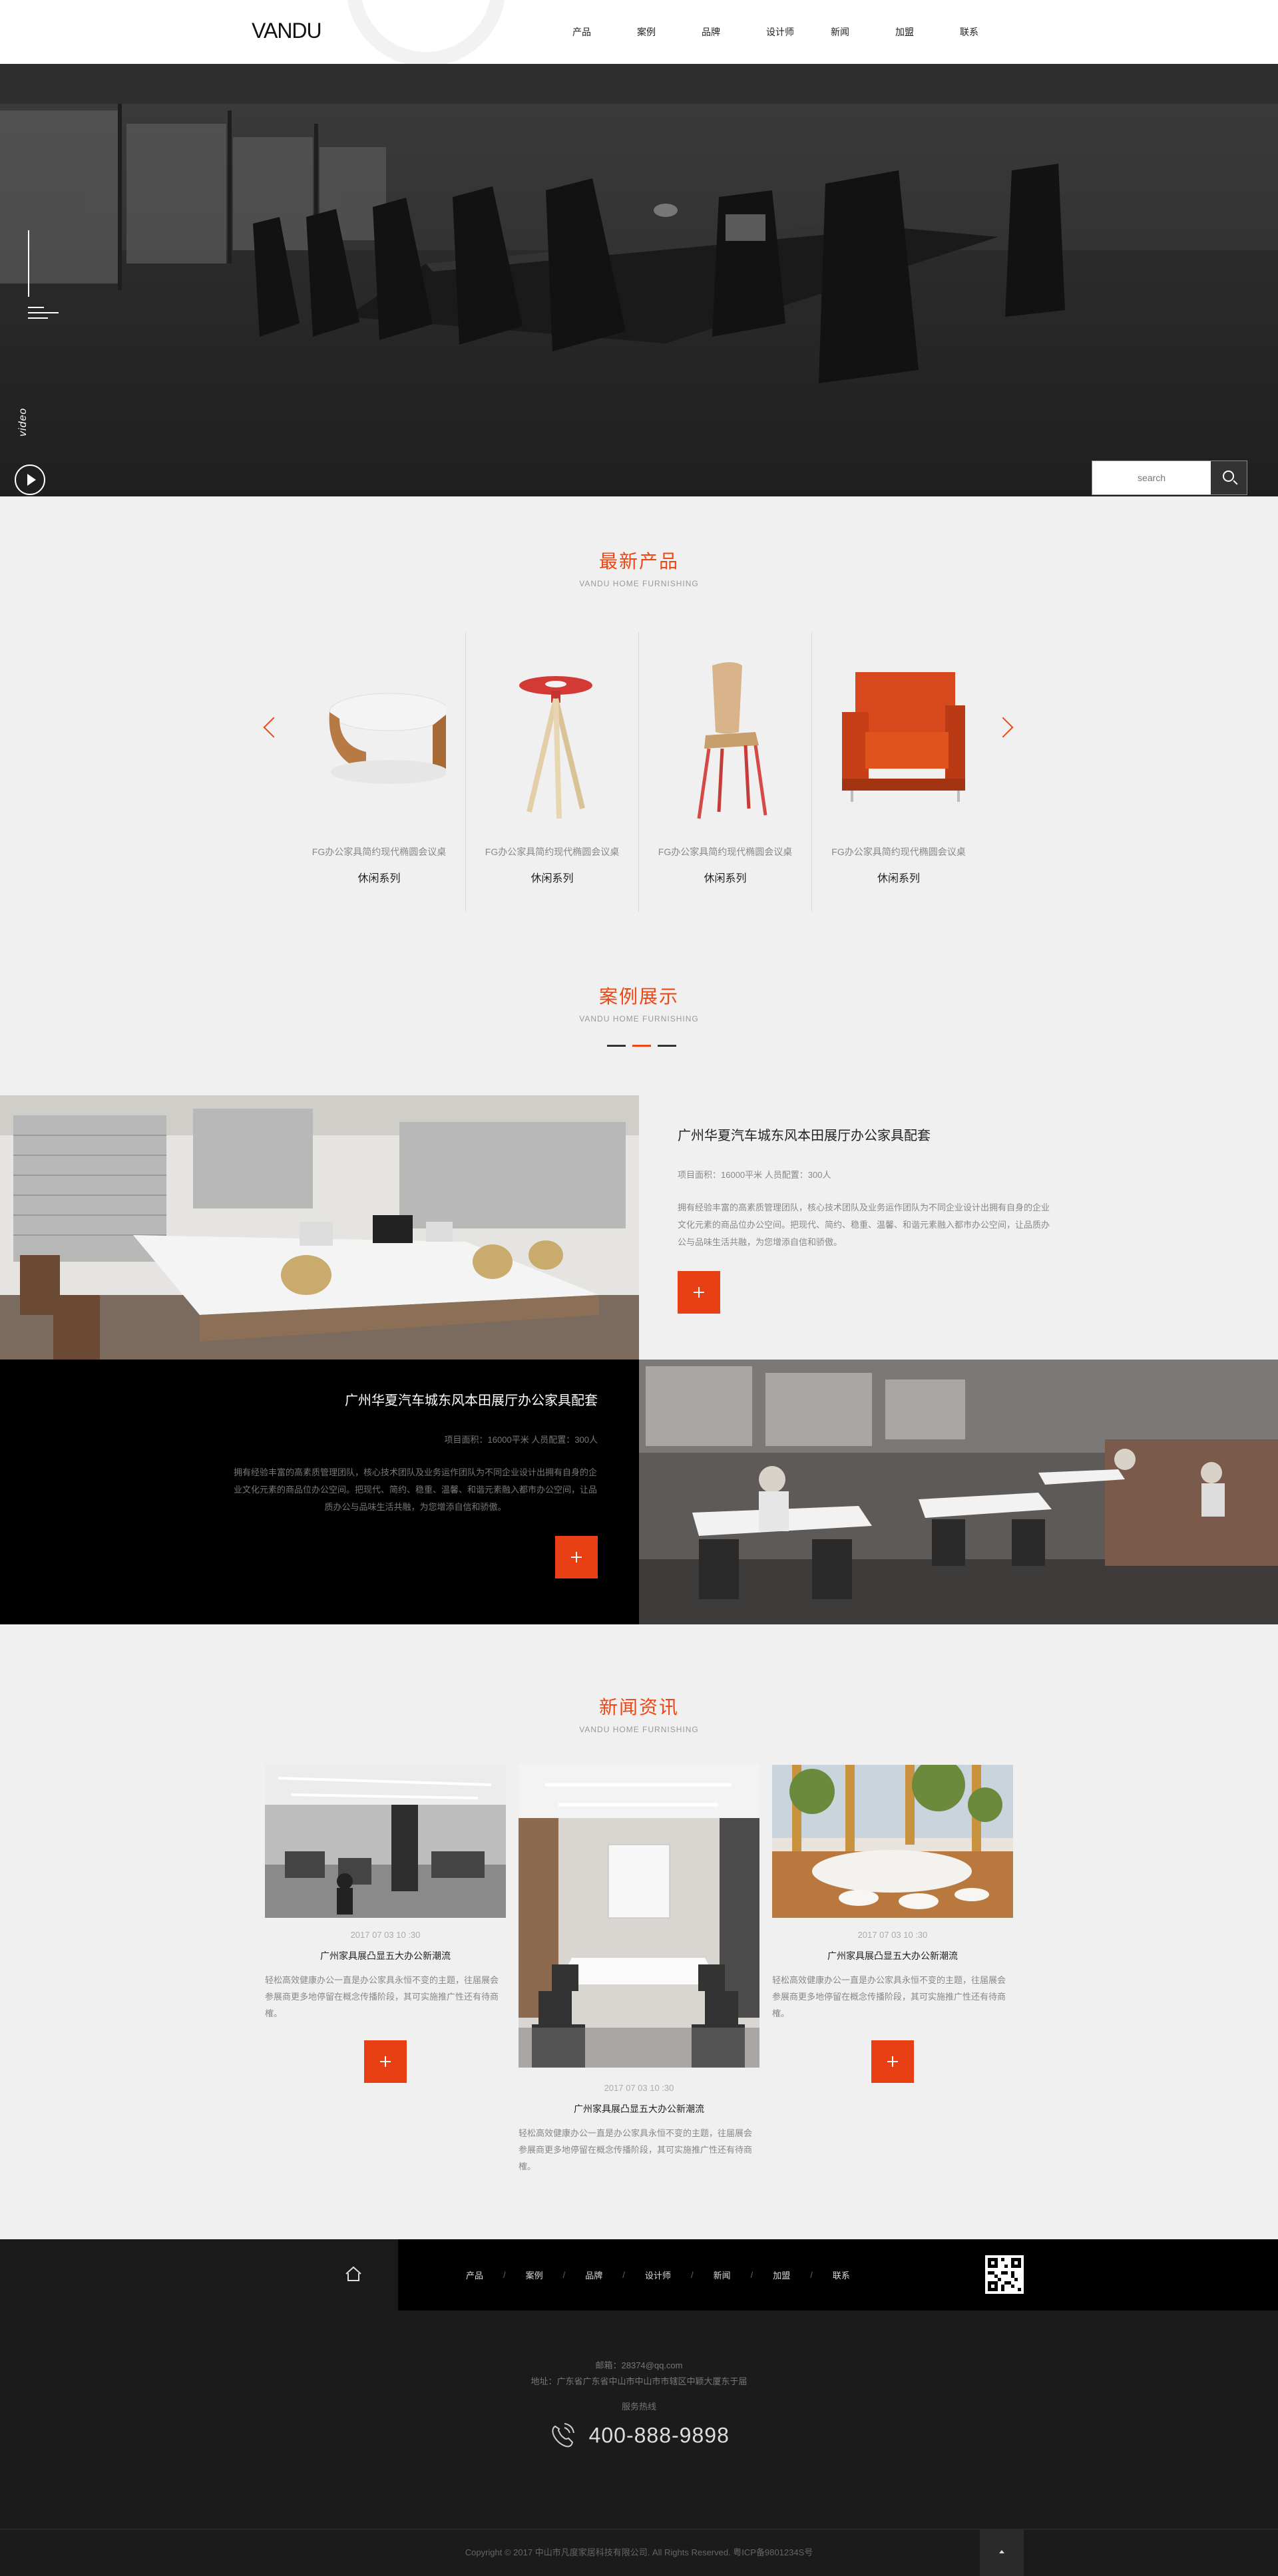 This screenshot has height=2576, width=1278. What do you see at coordinates (604, 32) in the screenshot?
I see `nav-item-products: 产品` at bounding box center [604, 32].